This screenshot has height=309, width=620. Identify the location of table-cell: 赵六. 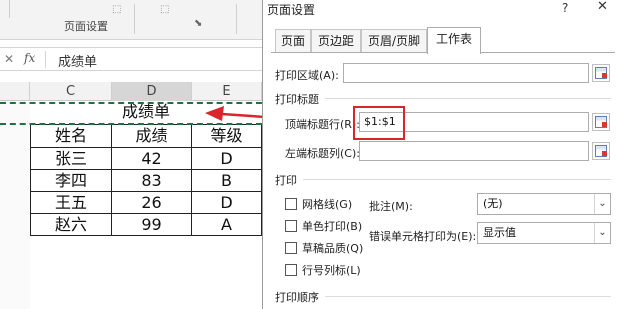
(71, 225).